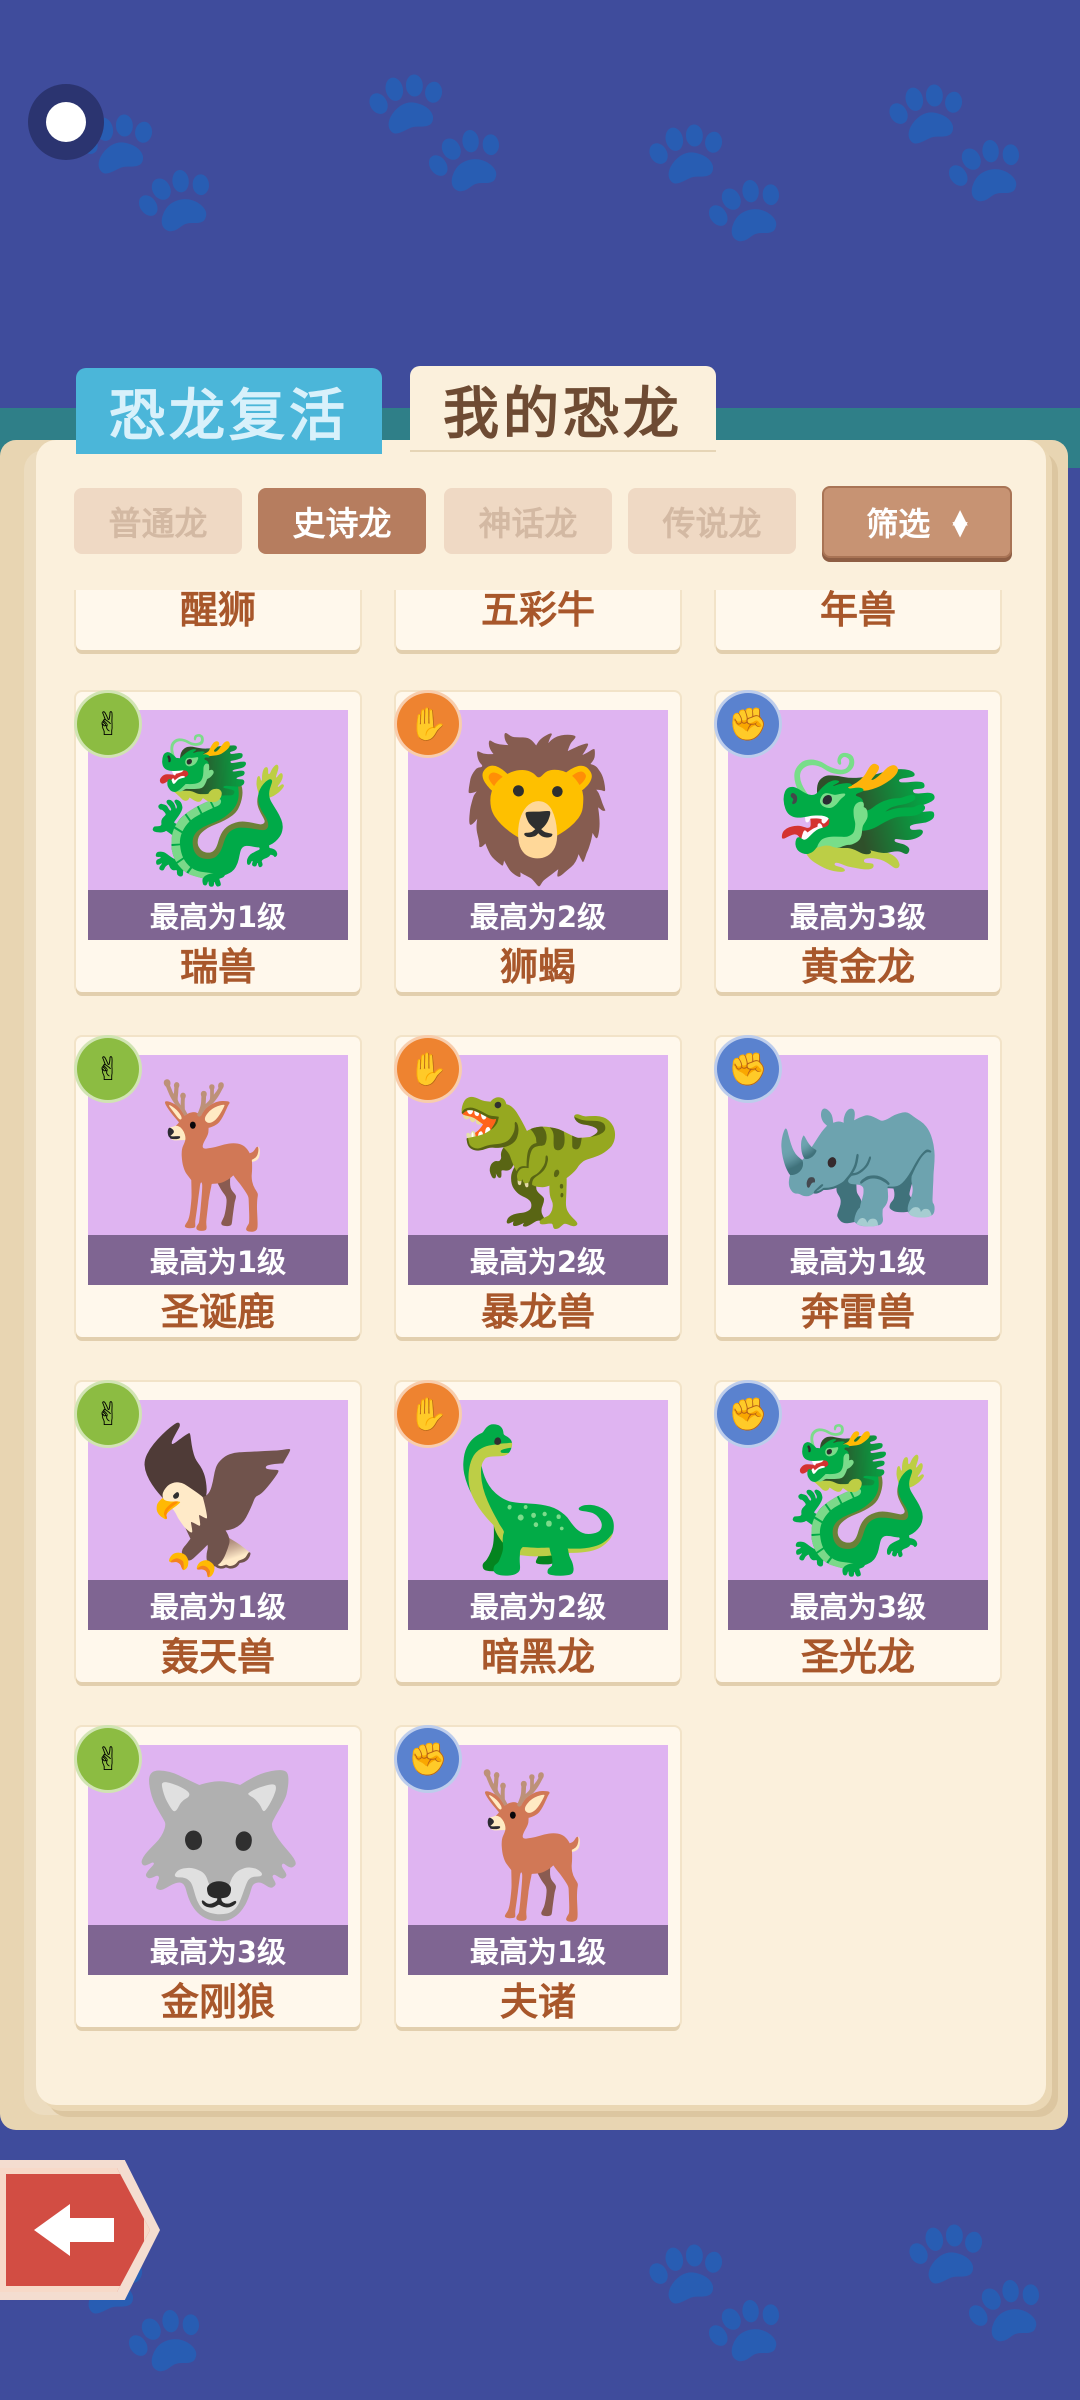  Describe the element at coordinates (217, 1312) in the screenshot. I see `dino-name: 圣诞鹿` at that location.